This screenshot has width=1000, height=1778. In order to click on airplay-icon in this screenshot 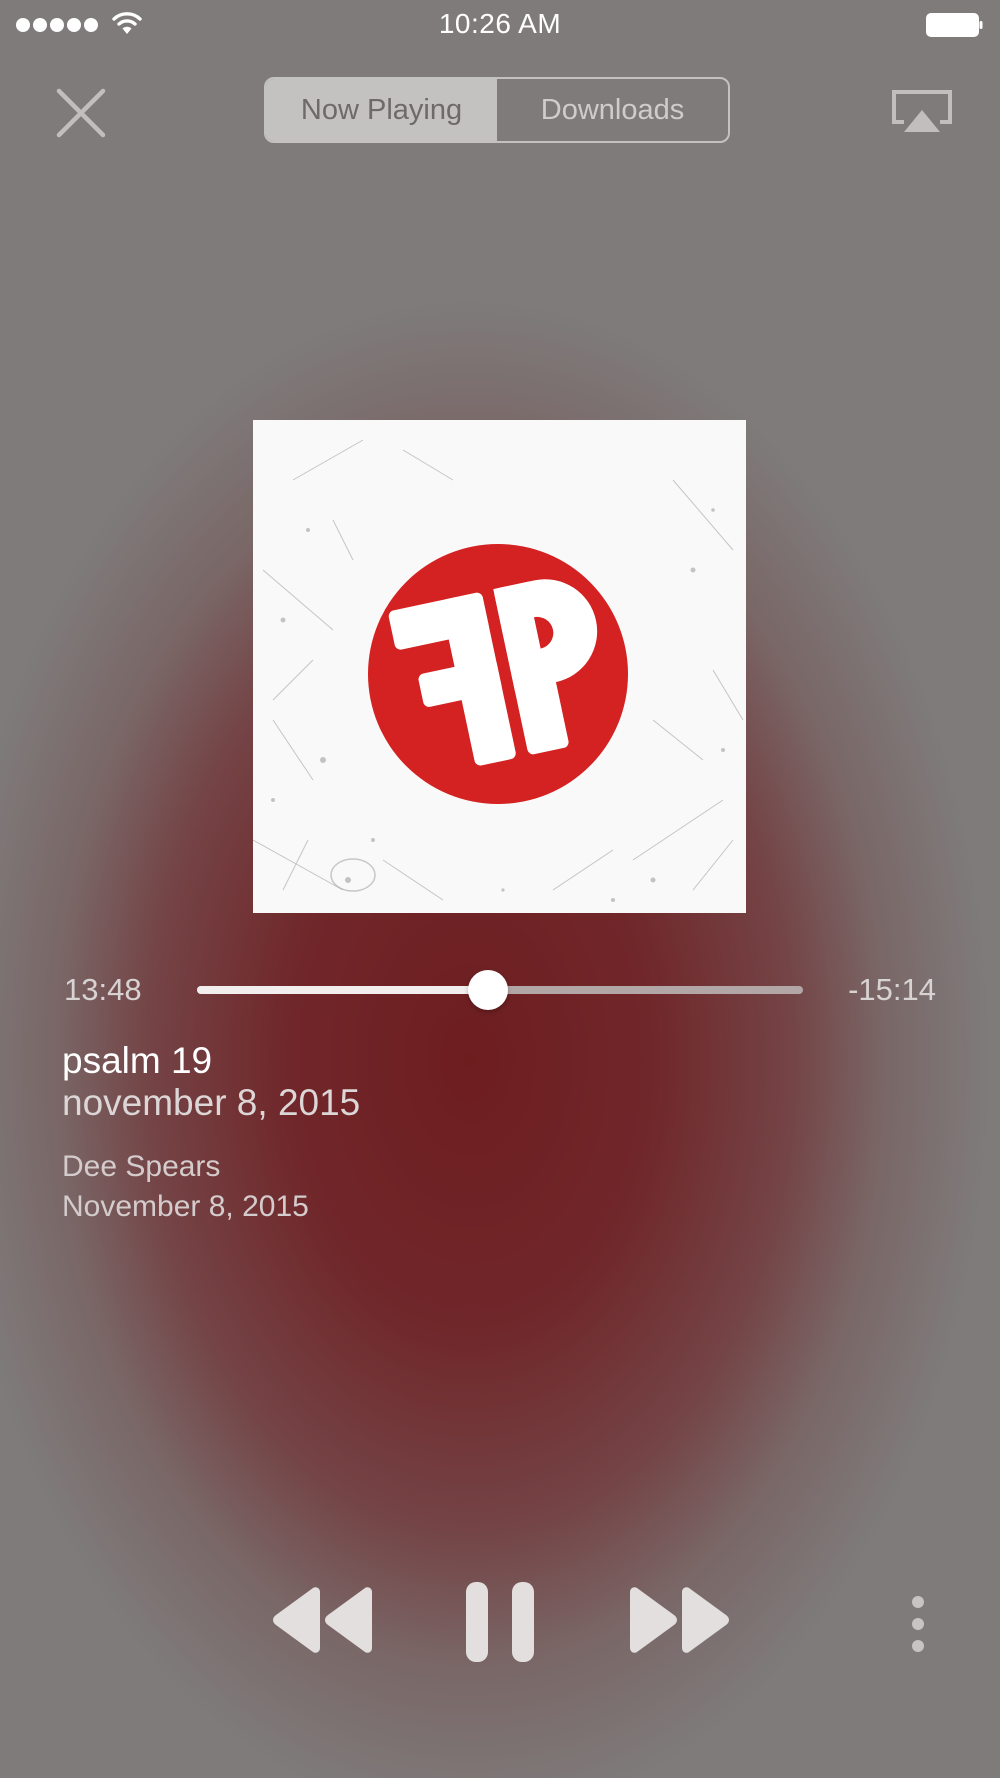, I will do `click(922, 111)`.